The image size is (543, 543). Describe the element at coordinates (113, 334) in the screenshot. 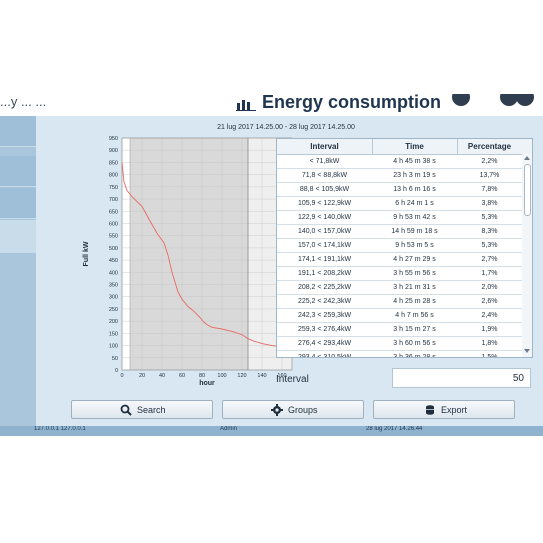

I see `y-tick-label: 150` at that location.